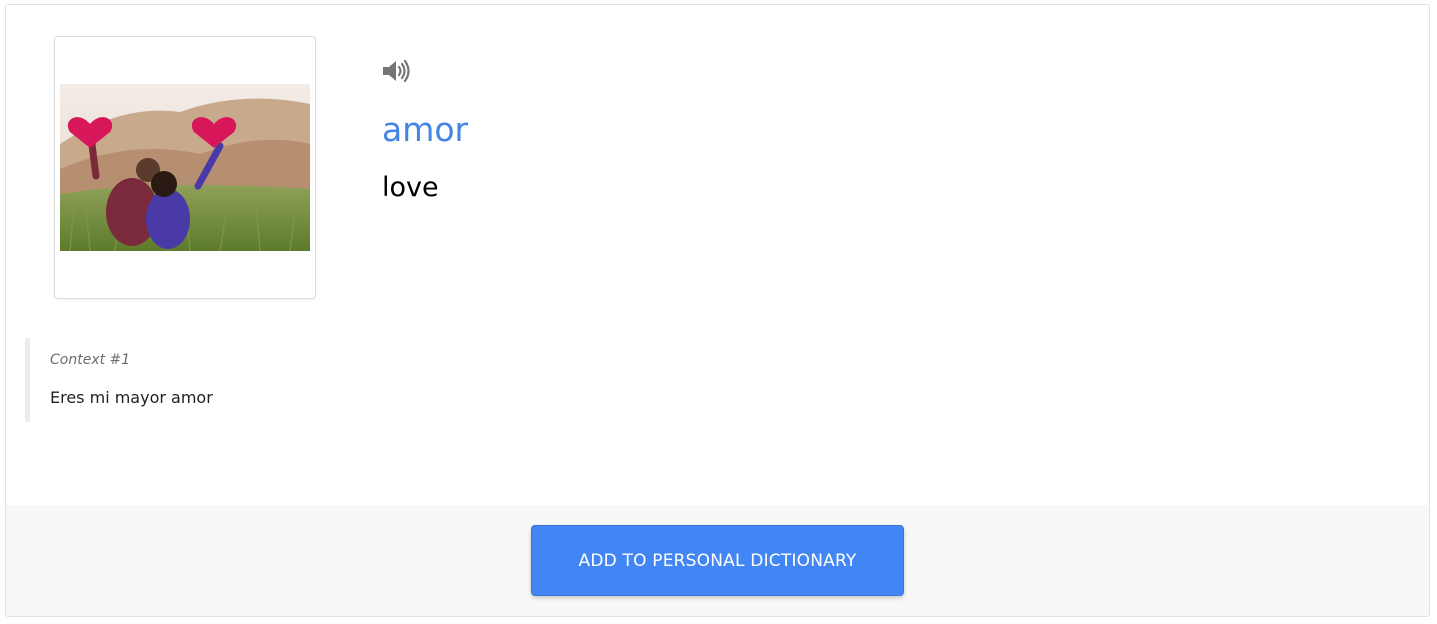 This screenshot has width=1437, height=624. Describe the element at coordinates (275, 380) in the screenshot. I see `context-quote: Context #1 Eres mi mayor amor` at that location.